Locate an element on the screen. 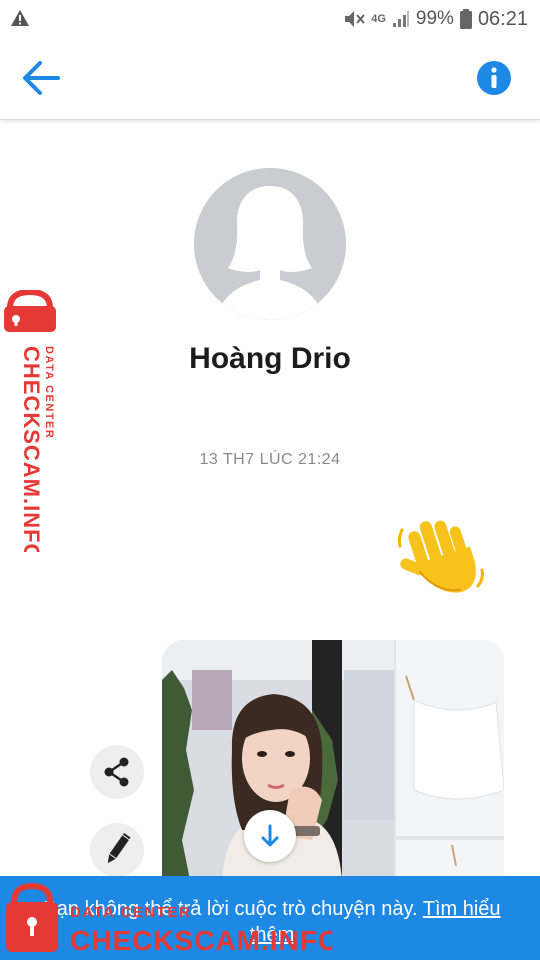 This screenshot has height=960, width=540. battery-percent: 99% is located at coordinates (434, 18).